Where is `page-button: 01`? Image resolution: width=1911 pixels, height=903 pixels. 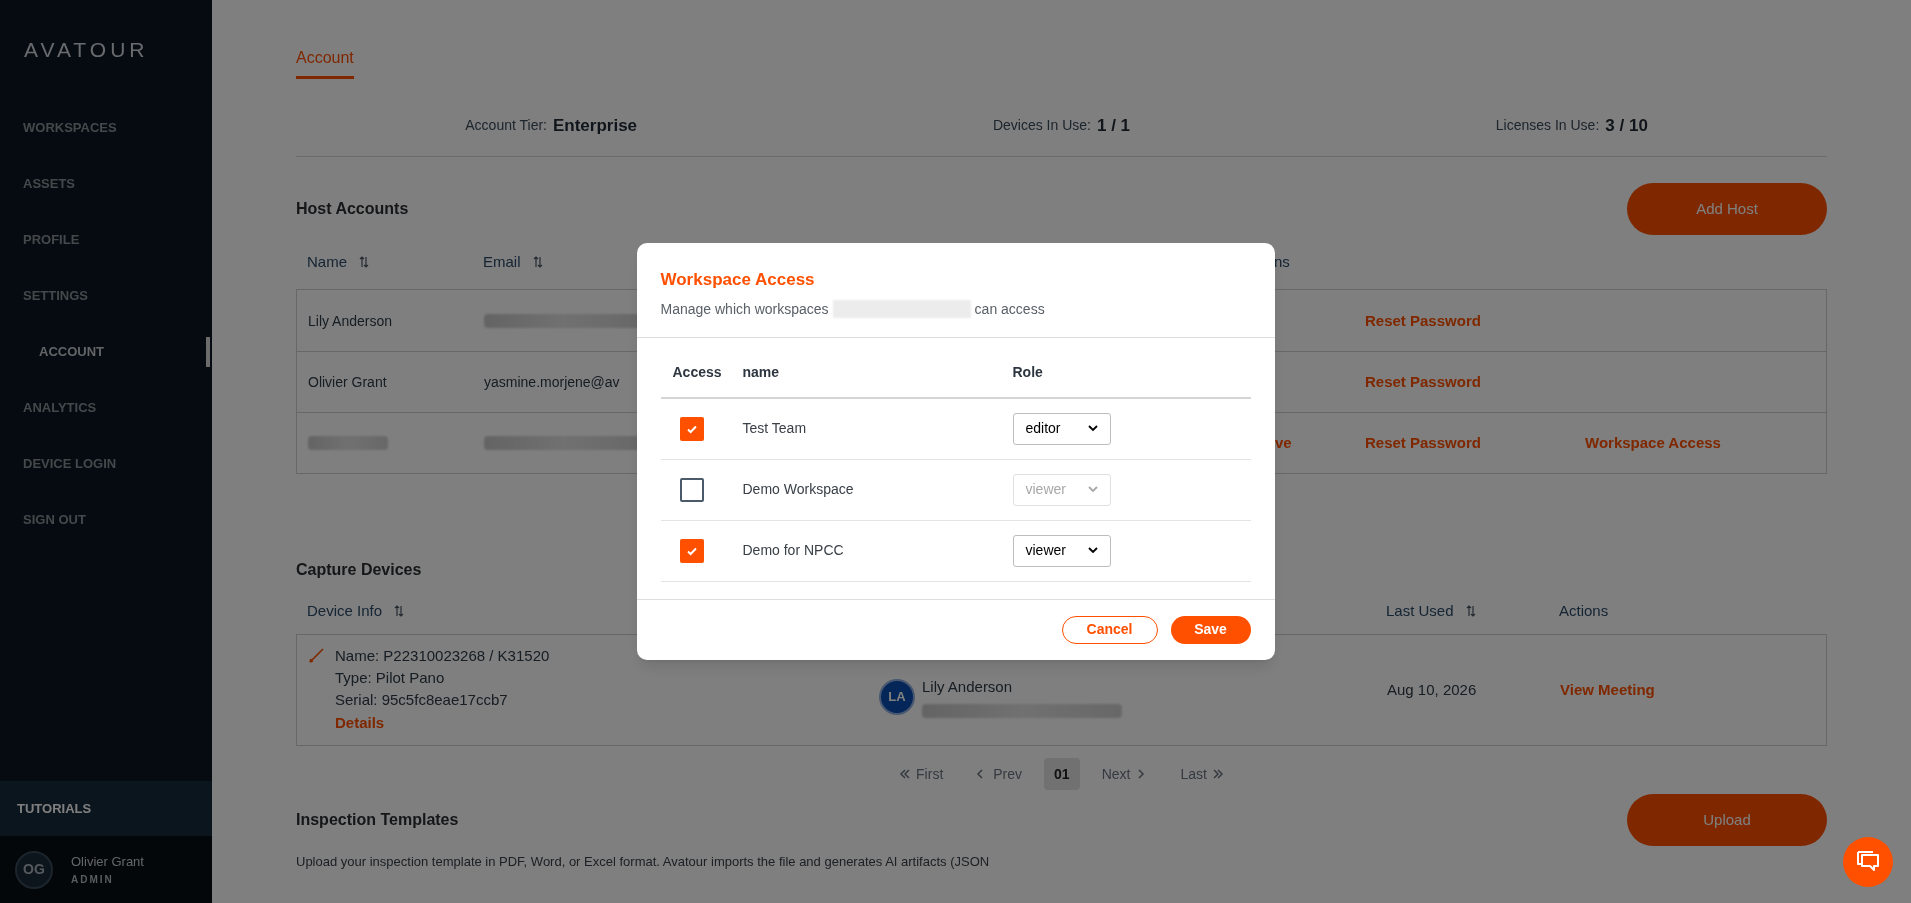 page-button: 01 is located at coordinates (1062, 774).